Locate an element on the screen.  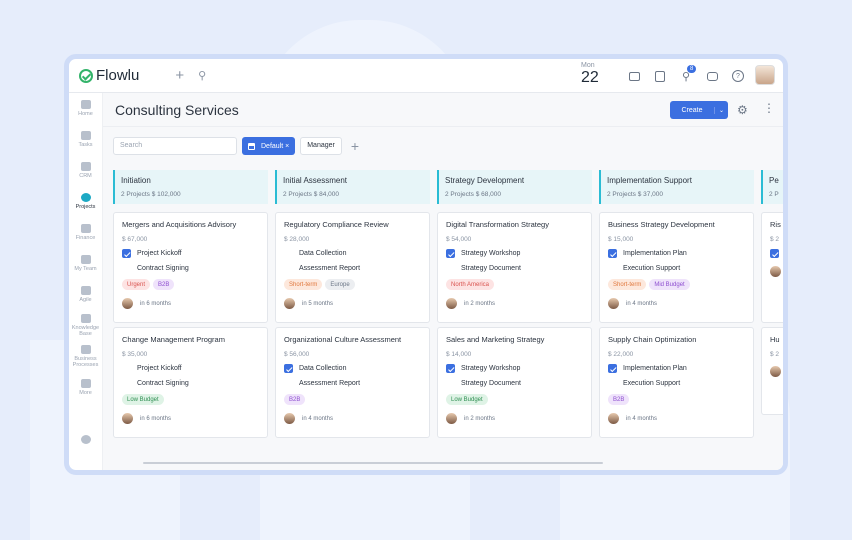
sidebar-item-tasks: Tasks is located at coordinates (85, 139).